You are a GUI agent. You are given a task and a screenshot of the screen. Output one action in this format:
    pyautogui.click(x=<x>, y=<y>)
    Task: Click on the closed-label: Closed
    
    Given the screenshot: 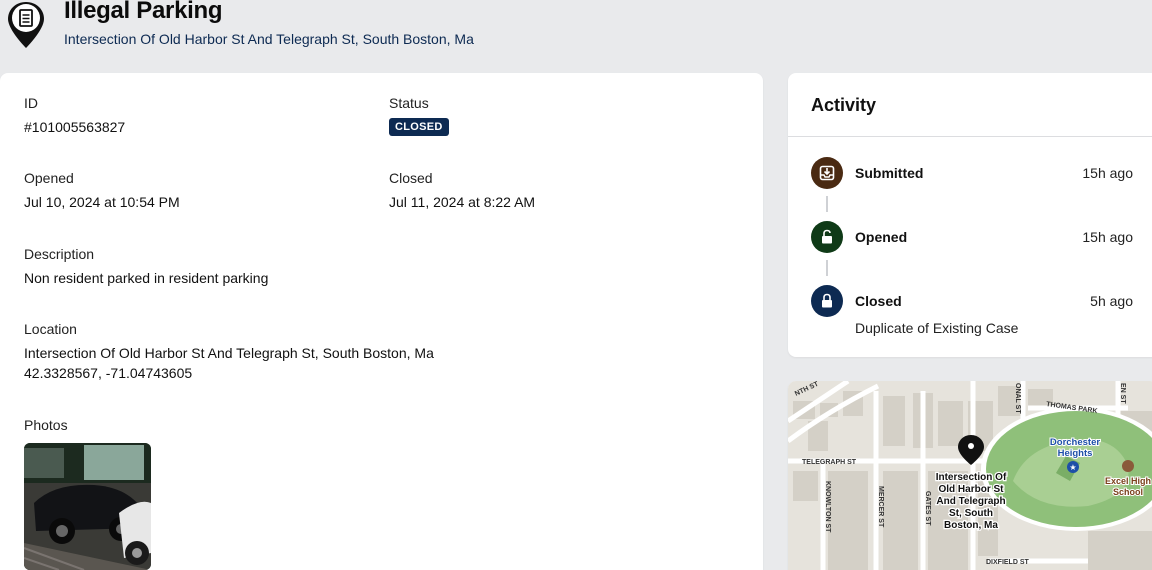 What is the action you would take?
    pyautogui.click(x=411, y=178)
    